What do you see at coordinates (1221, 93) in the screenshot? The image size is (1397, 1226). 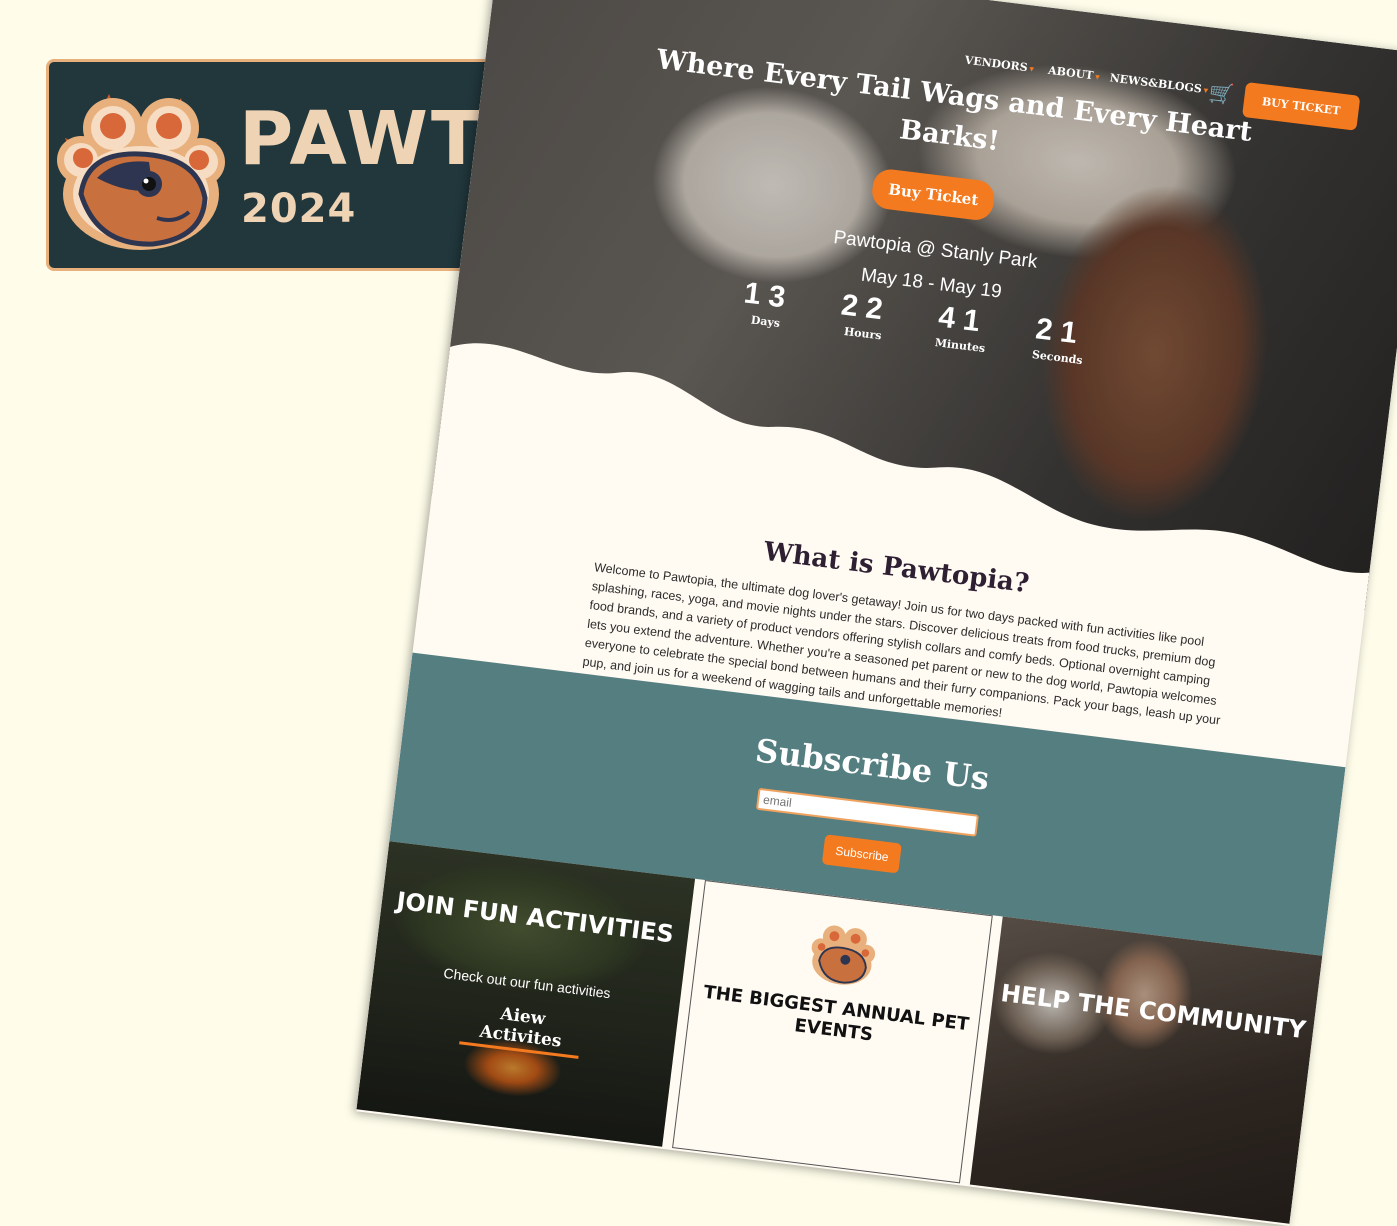 I see `cart-icon: 🛒` at bounding box center [1221, 93].